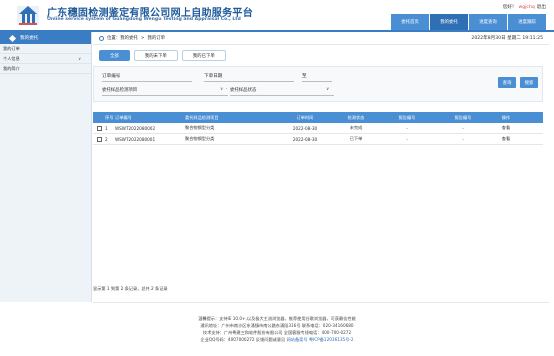 This screenshot has height=356, width=554. What do you see at coordinates (114, 38) in the screenshot?
I see `breadcrumb-prefix: 位置：` at bounding box center [114, 38].